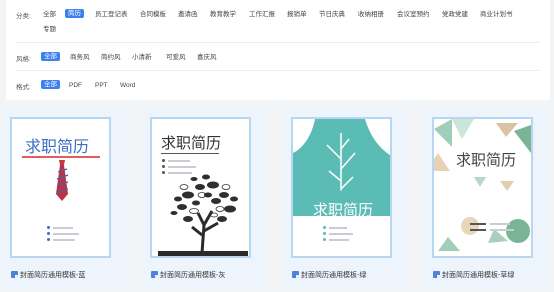 The image size is (554, 292). I want to click on template-name: 封面简历通用模板-蓝, so click(53, 275).